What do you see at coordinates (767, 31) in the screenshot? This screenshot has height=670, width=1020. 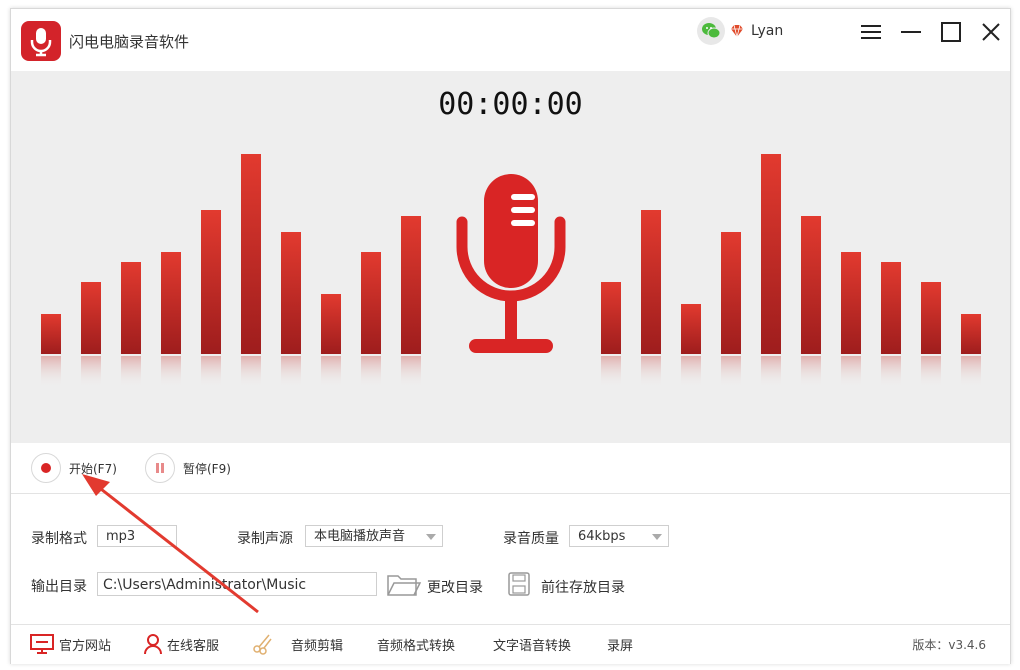 I see `user-name: Lyan` at bounding box center [767, 31].